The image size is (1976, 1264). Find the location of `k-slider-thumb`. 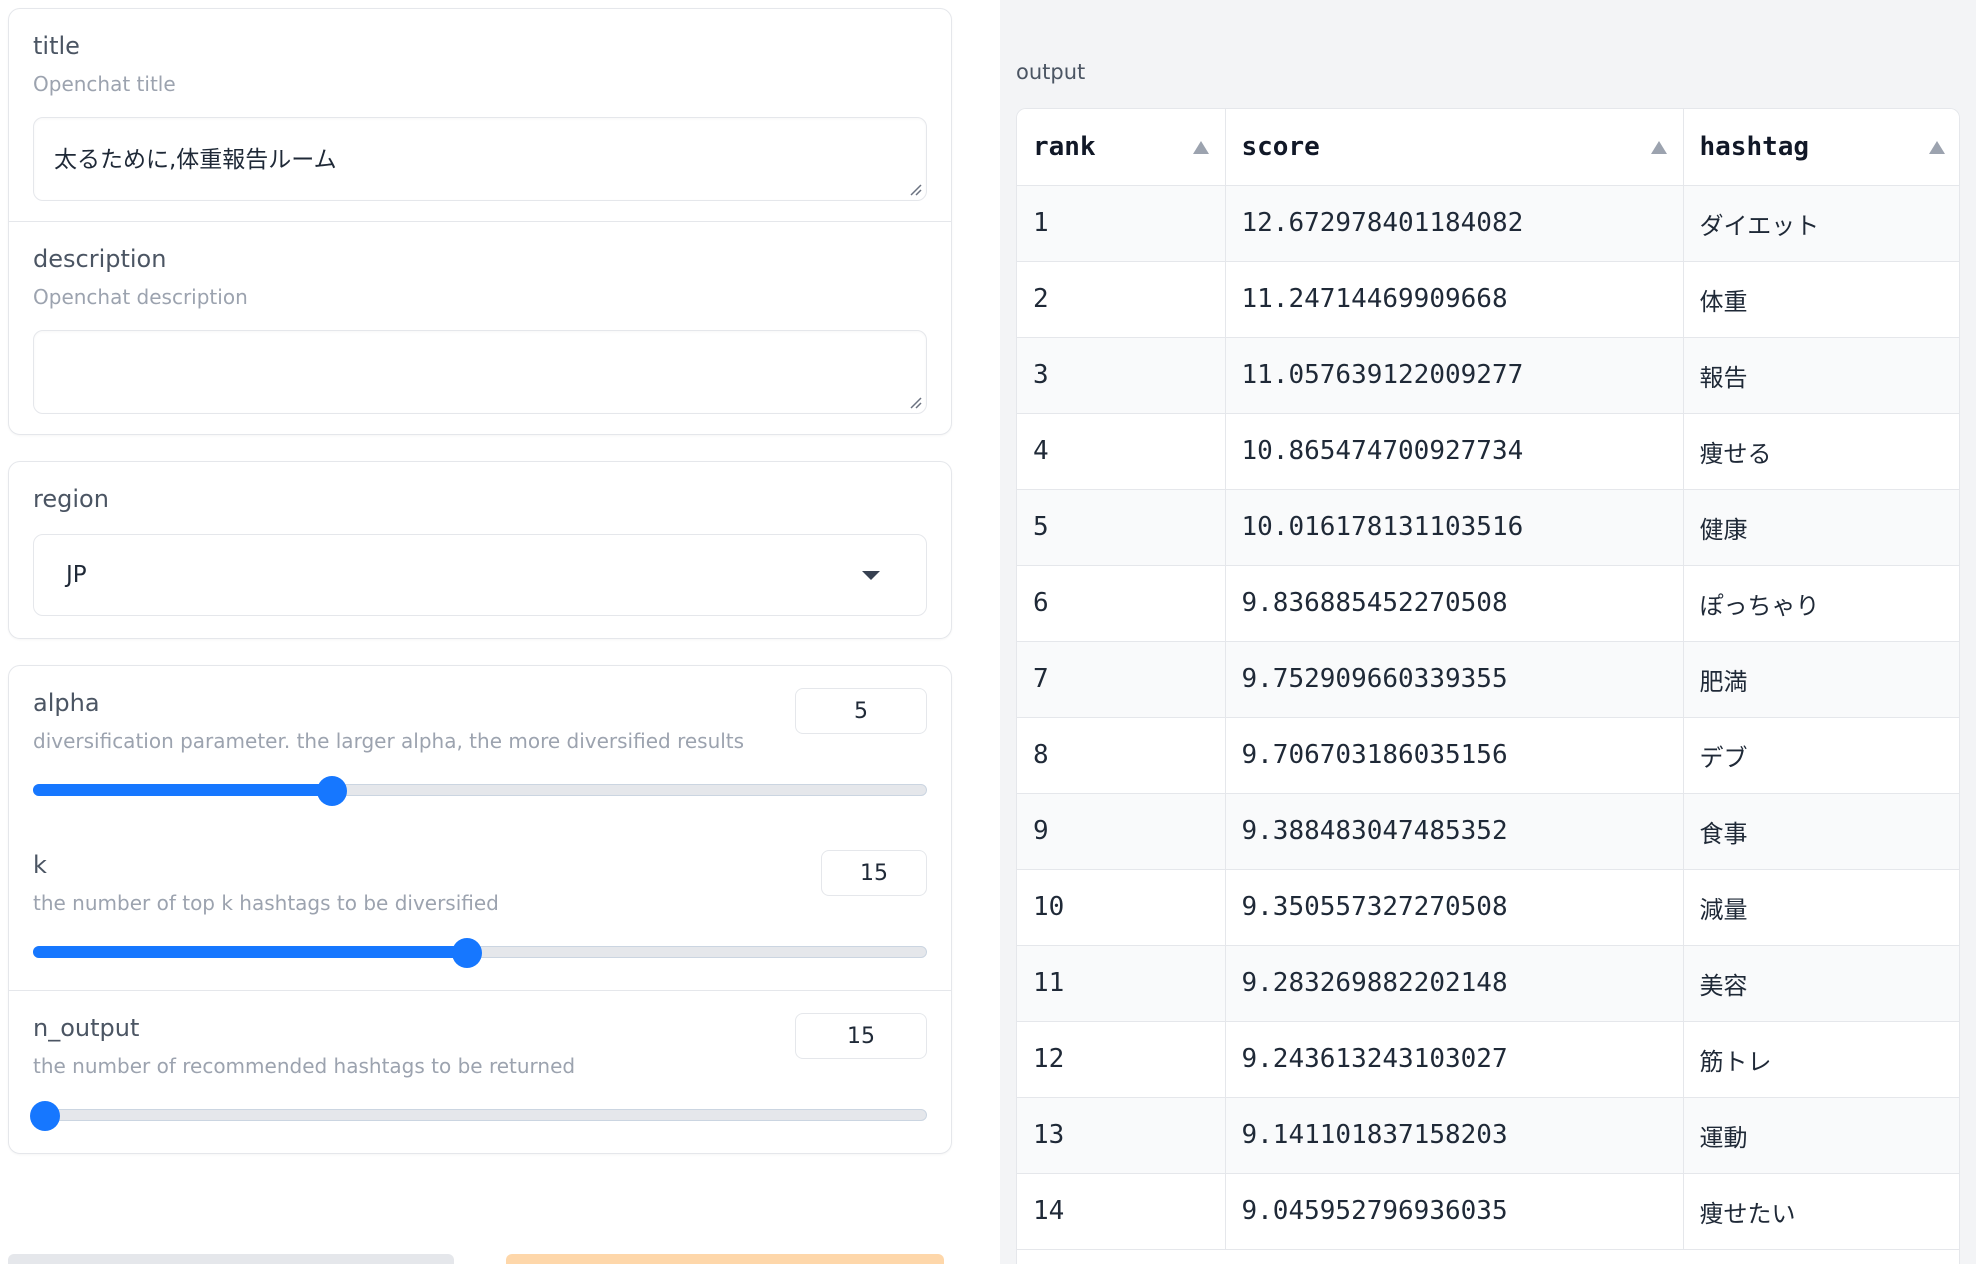

k-slider-thumb is located at coordinates (466, 953).